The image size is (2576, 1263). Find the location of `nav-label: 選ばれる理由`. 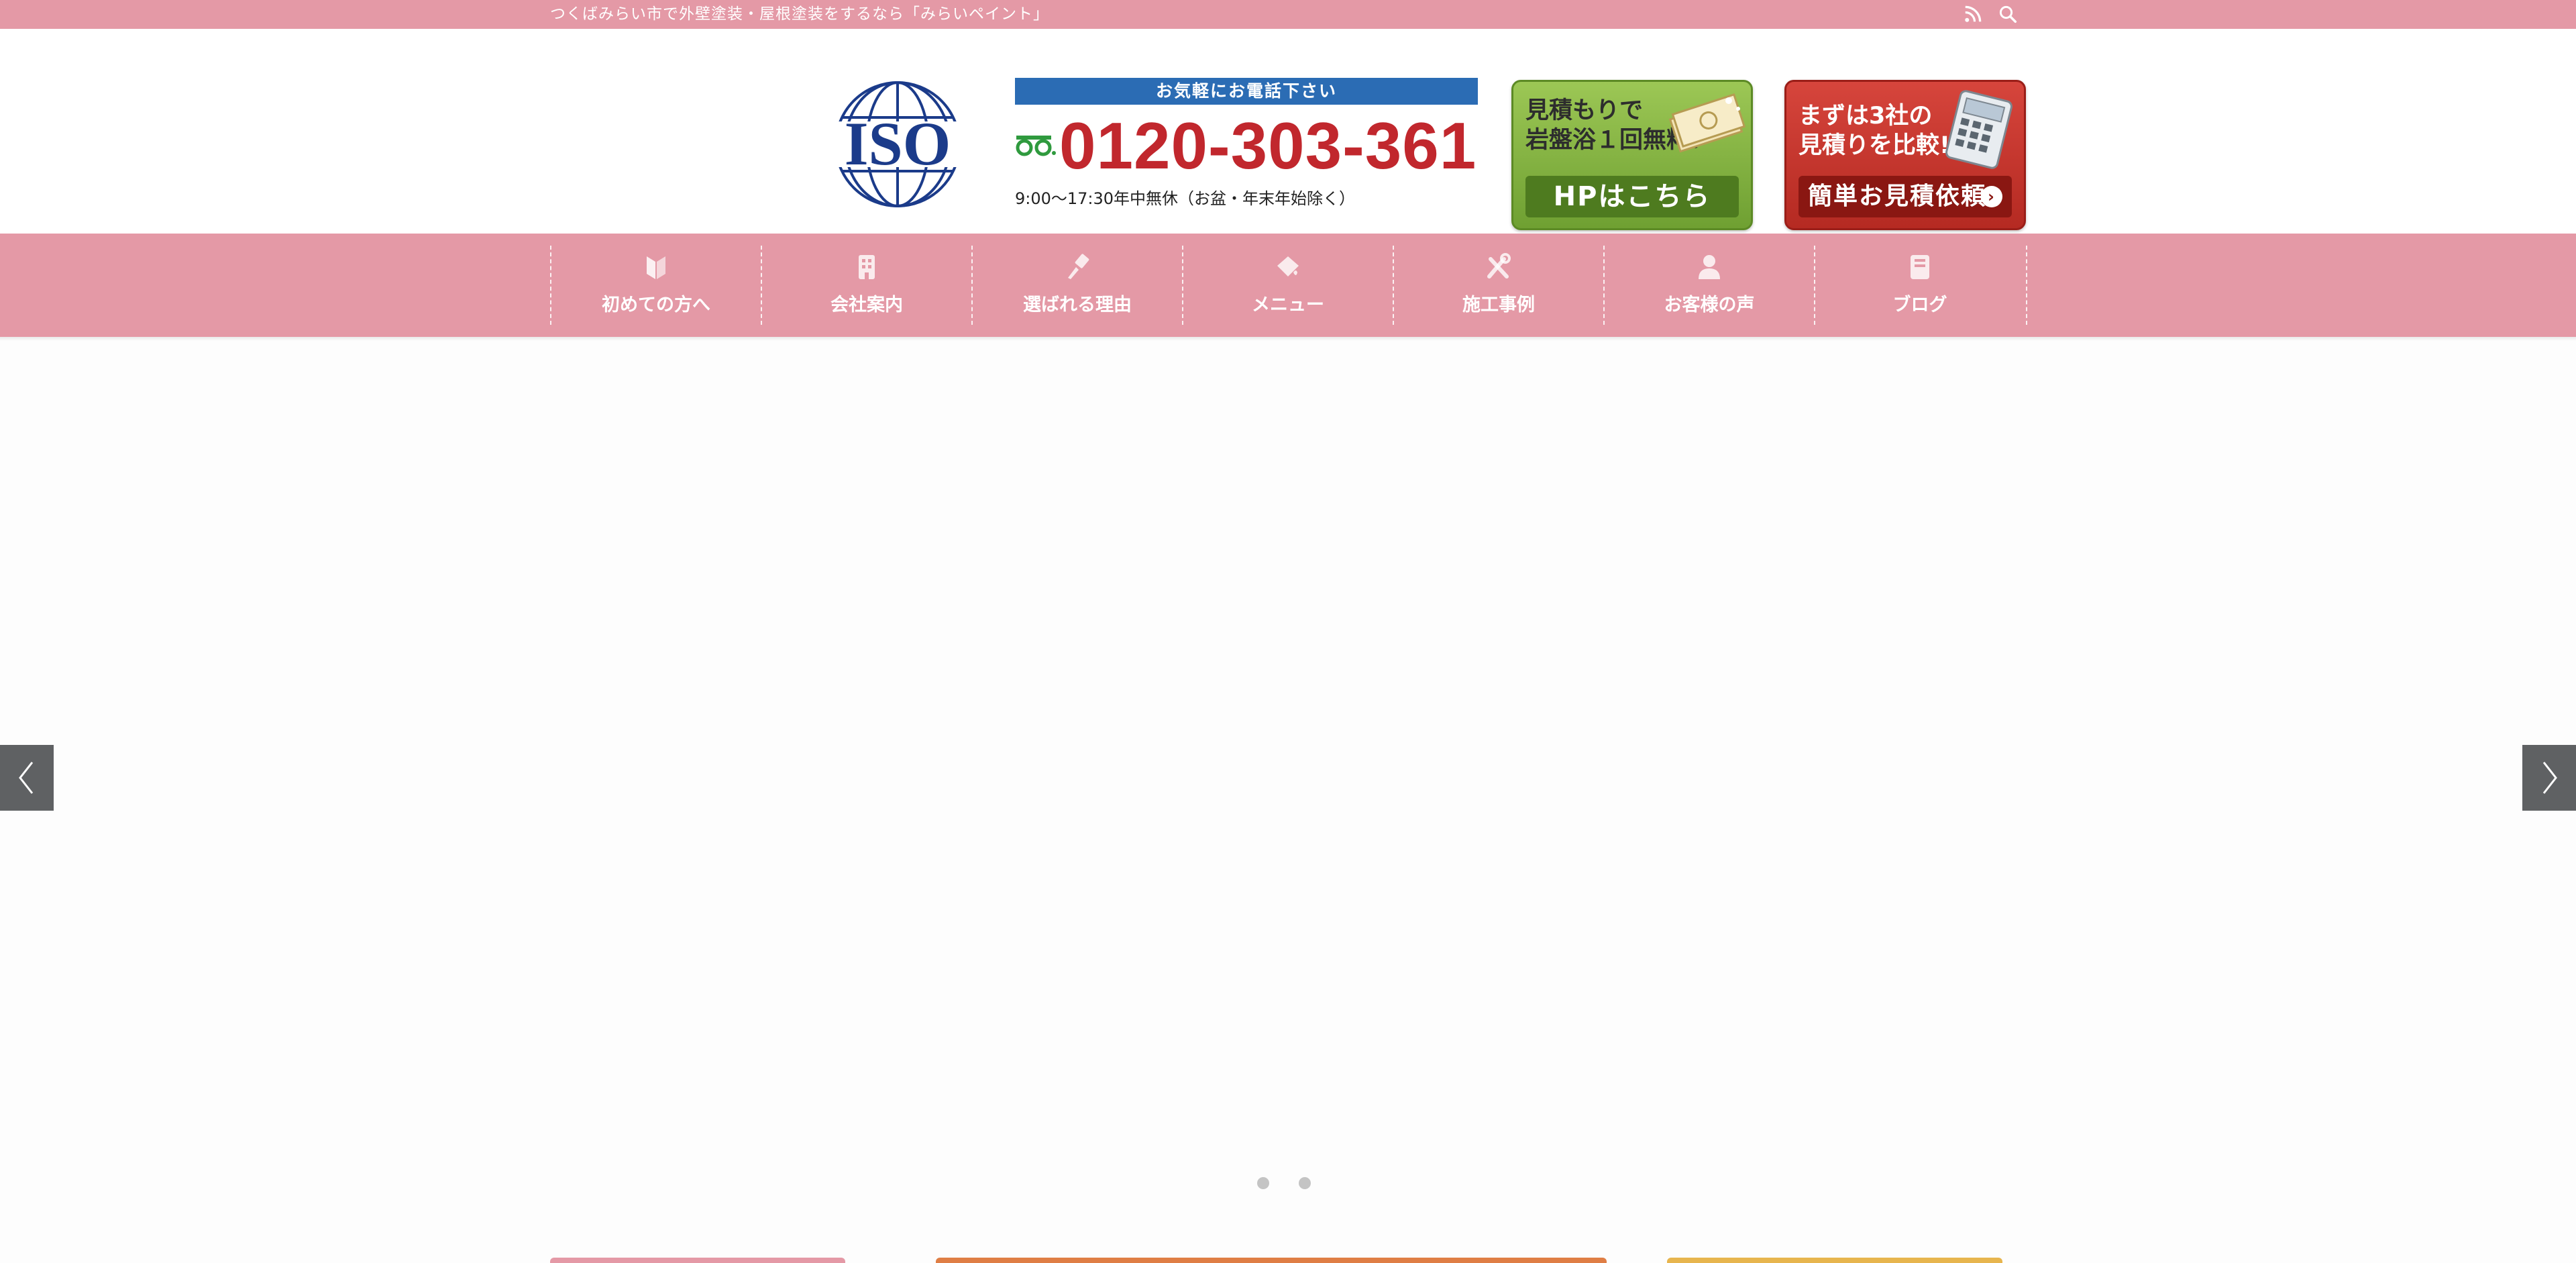

nav-label: 選ばれる理由 is located at coordinates (1077, 305).